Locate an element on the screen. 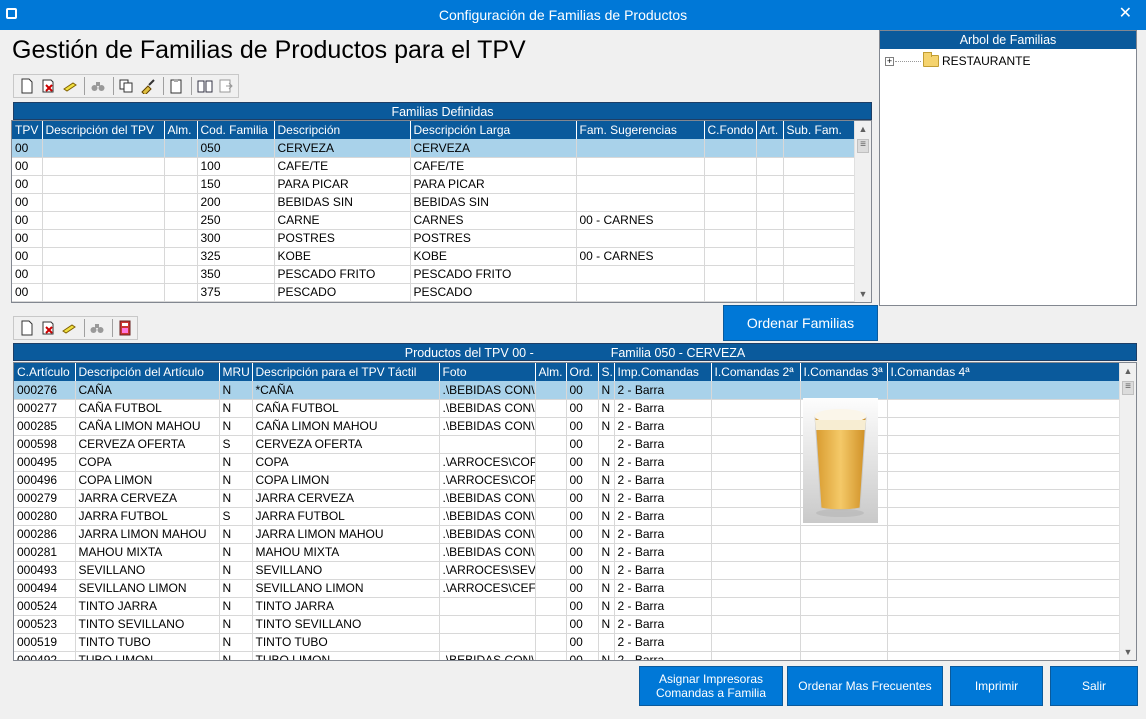  column-header: Descripción para el TPV Táctil is located at coordinates (346, 372).